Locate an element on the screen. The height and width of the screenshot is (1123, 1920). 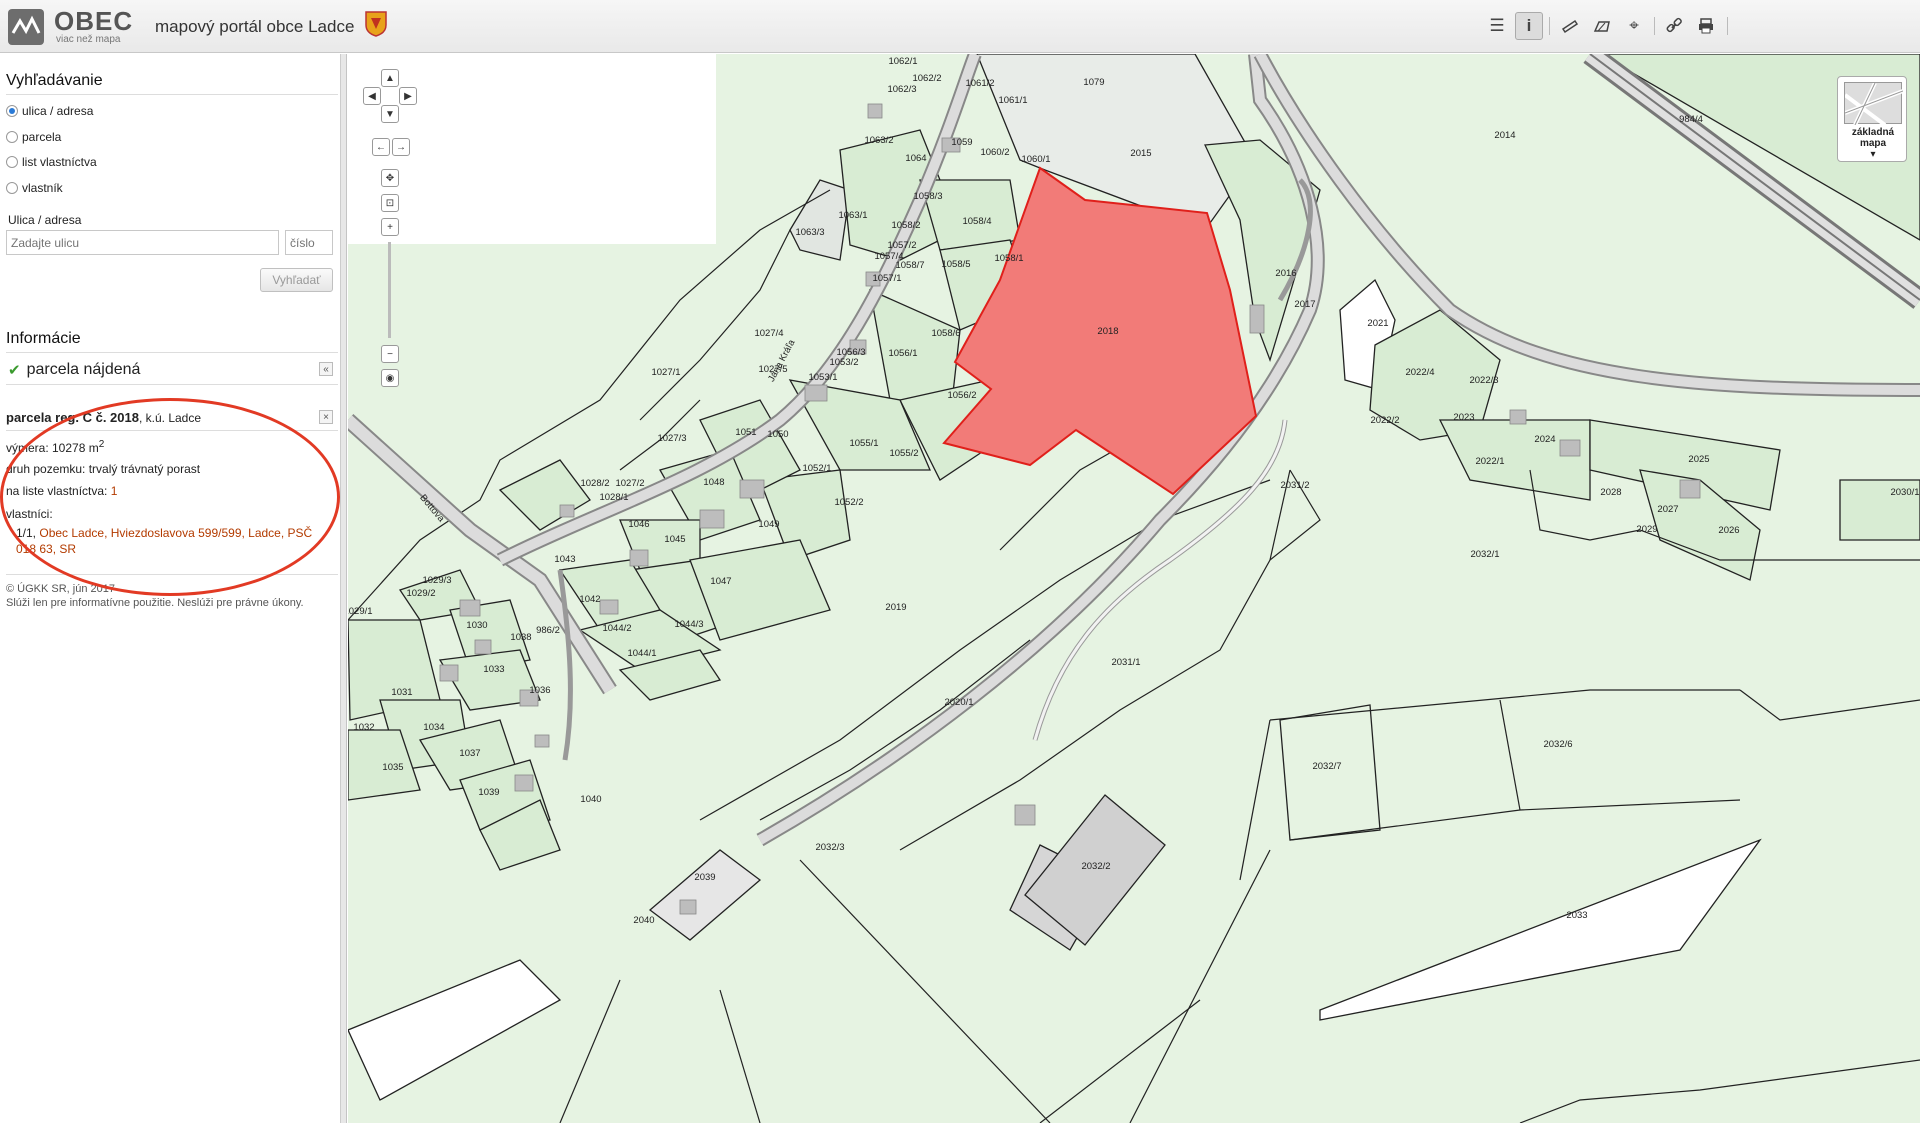
parcel-label: 2033 is located at coordinates (1576, 915).